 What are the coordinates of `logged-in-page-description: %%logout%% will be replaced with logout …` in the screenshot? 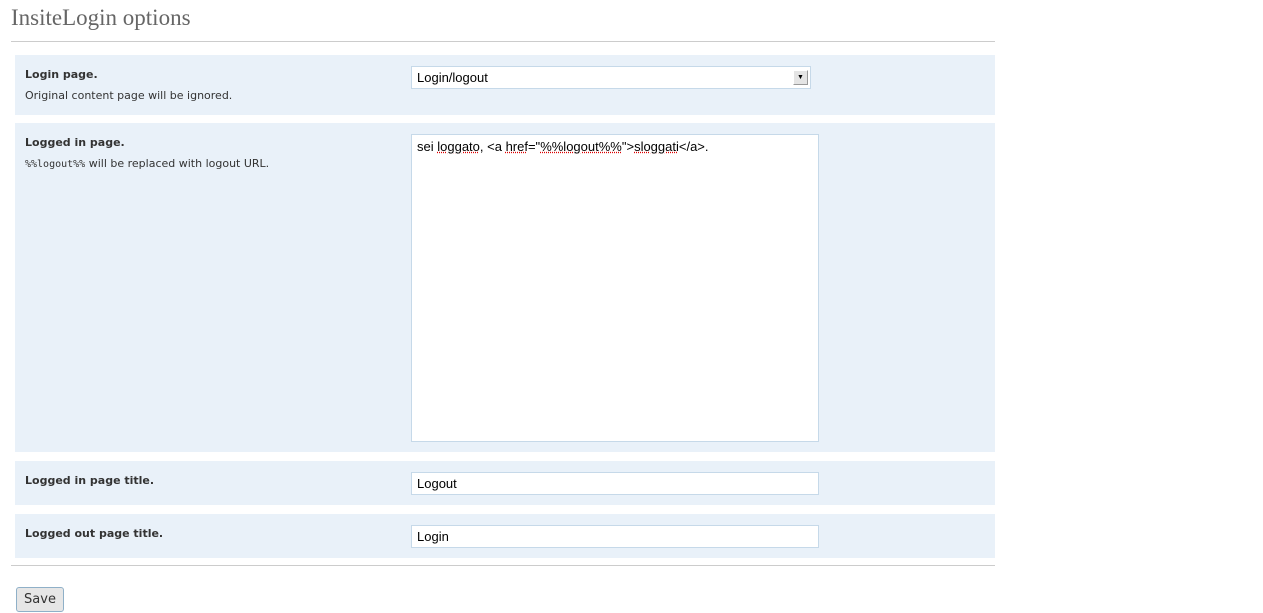 It's located at (147, 163).